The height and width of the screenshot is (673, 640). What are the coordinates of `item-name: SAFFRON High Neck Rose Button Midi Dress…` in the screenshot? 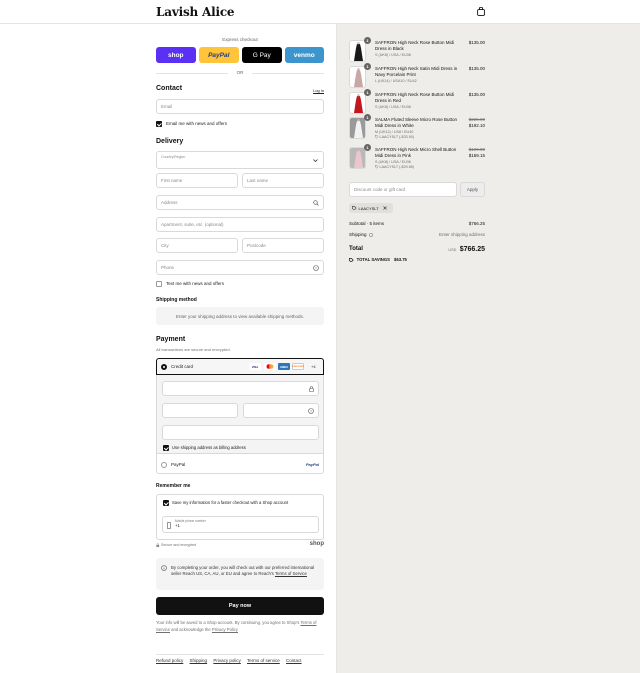 It's located at (415, 97).